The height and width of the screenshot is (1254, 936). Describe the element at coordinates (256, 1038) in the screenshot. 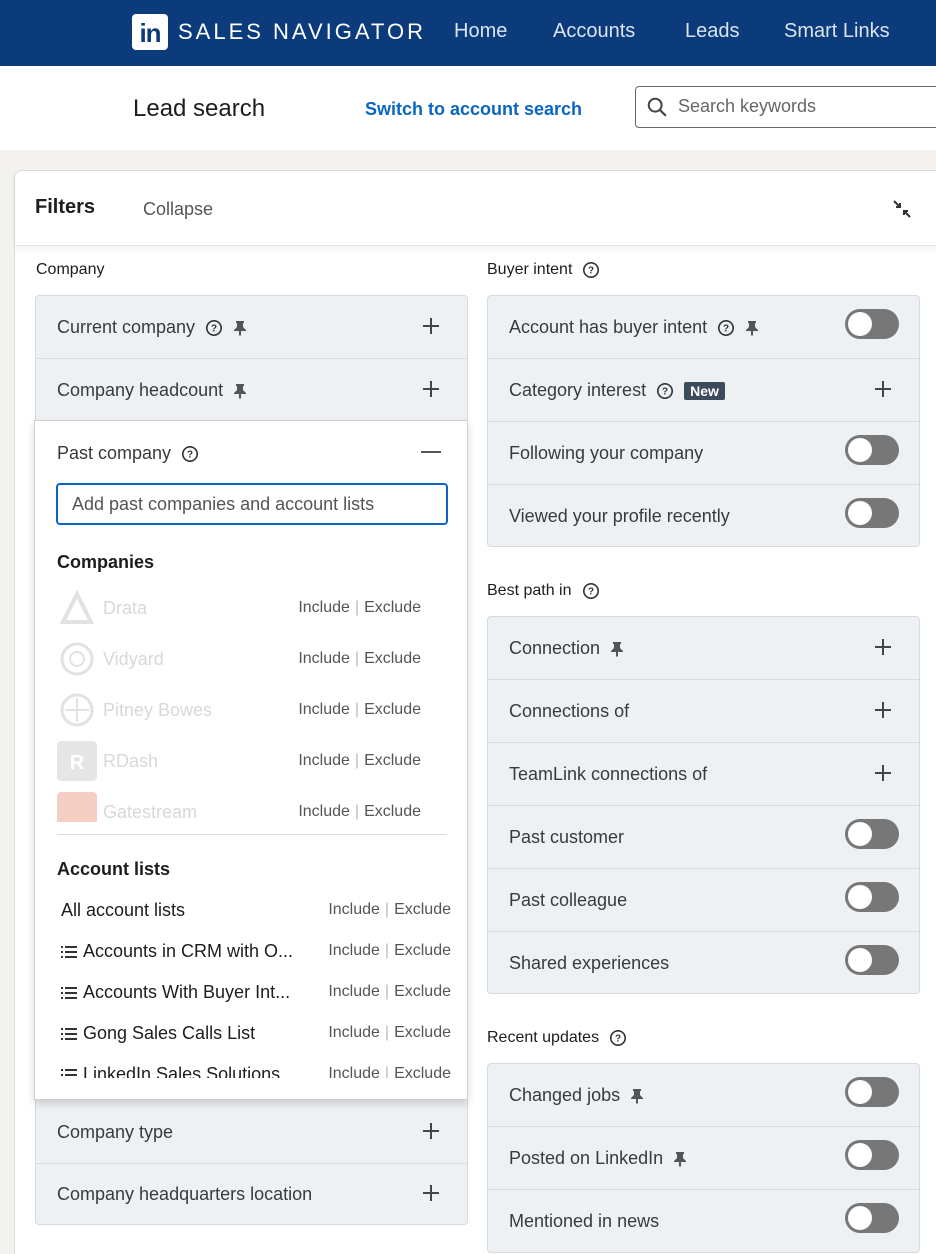

I see `account-list-item: Gong Sales Calls List Include | Exclude` at that location.